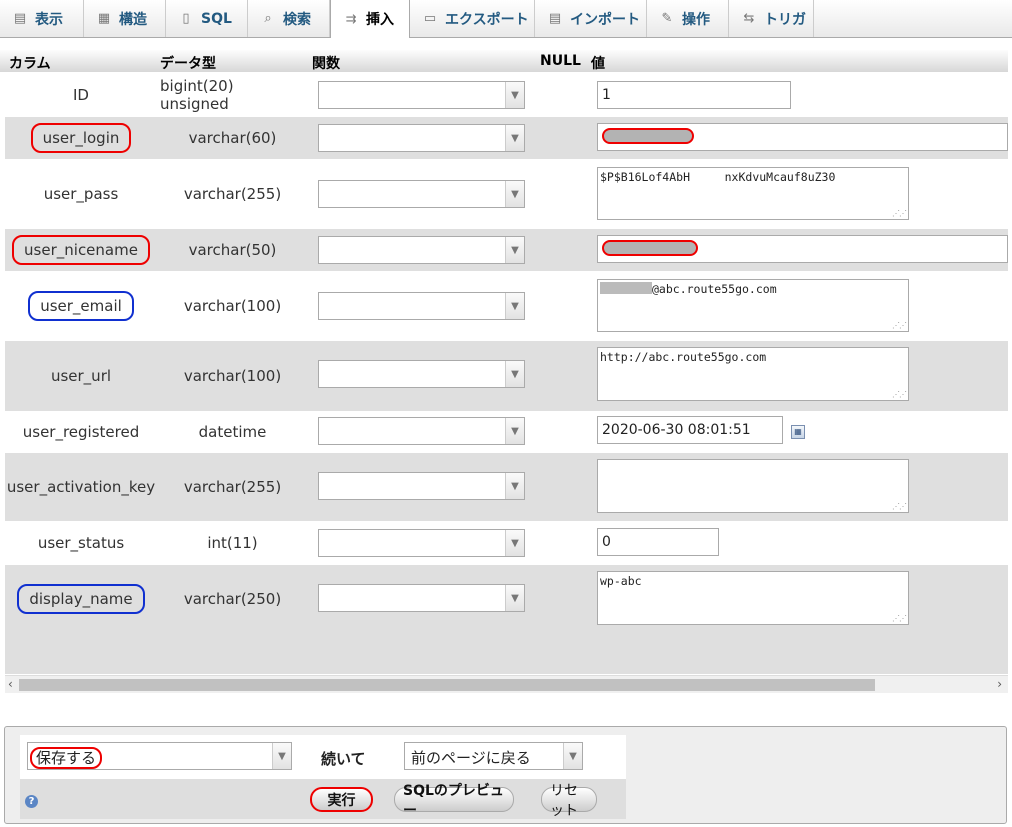  What do you see at coordinates (81, 250) in the screenshot?
I see `column-name: user_nicename` at bounding box center [81, 250].